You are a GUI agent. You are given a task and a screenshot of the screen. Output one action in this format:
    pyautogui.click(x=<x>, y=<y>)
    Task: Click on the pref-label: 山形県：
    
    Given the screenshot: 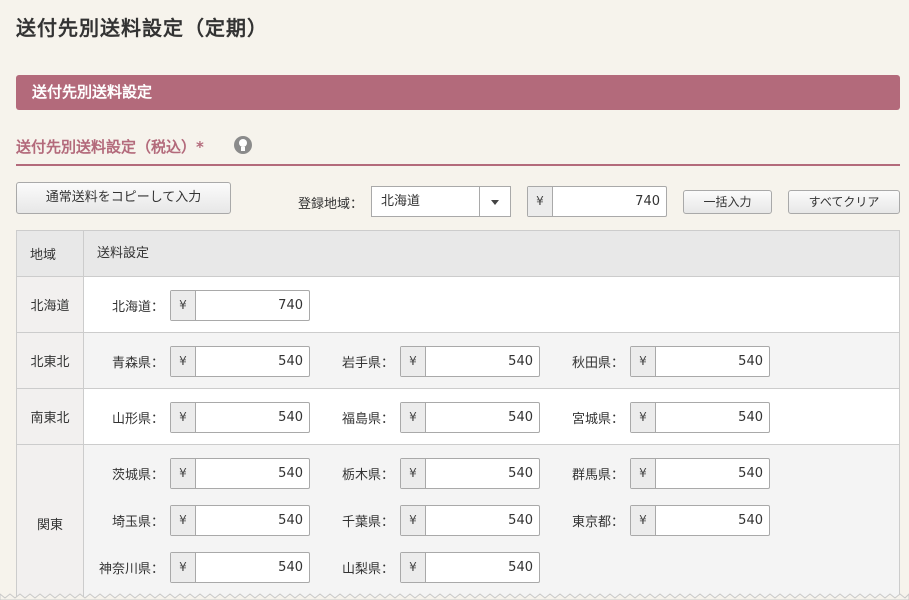 What is the action you would take?
    pyautogui.click(x=137, y=419)
    